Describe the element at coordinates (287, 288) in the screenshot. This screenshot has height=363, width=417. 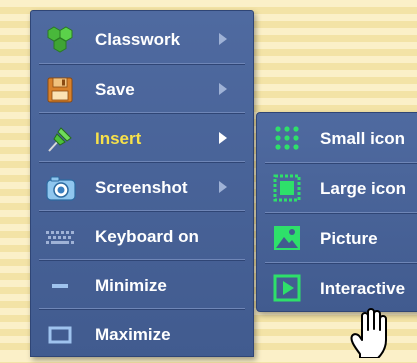
I see `play-icon` at that location.